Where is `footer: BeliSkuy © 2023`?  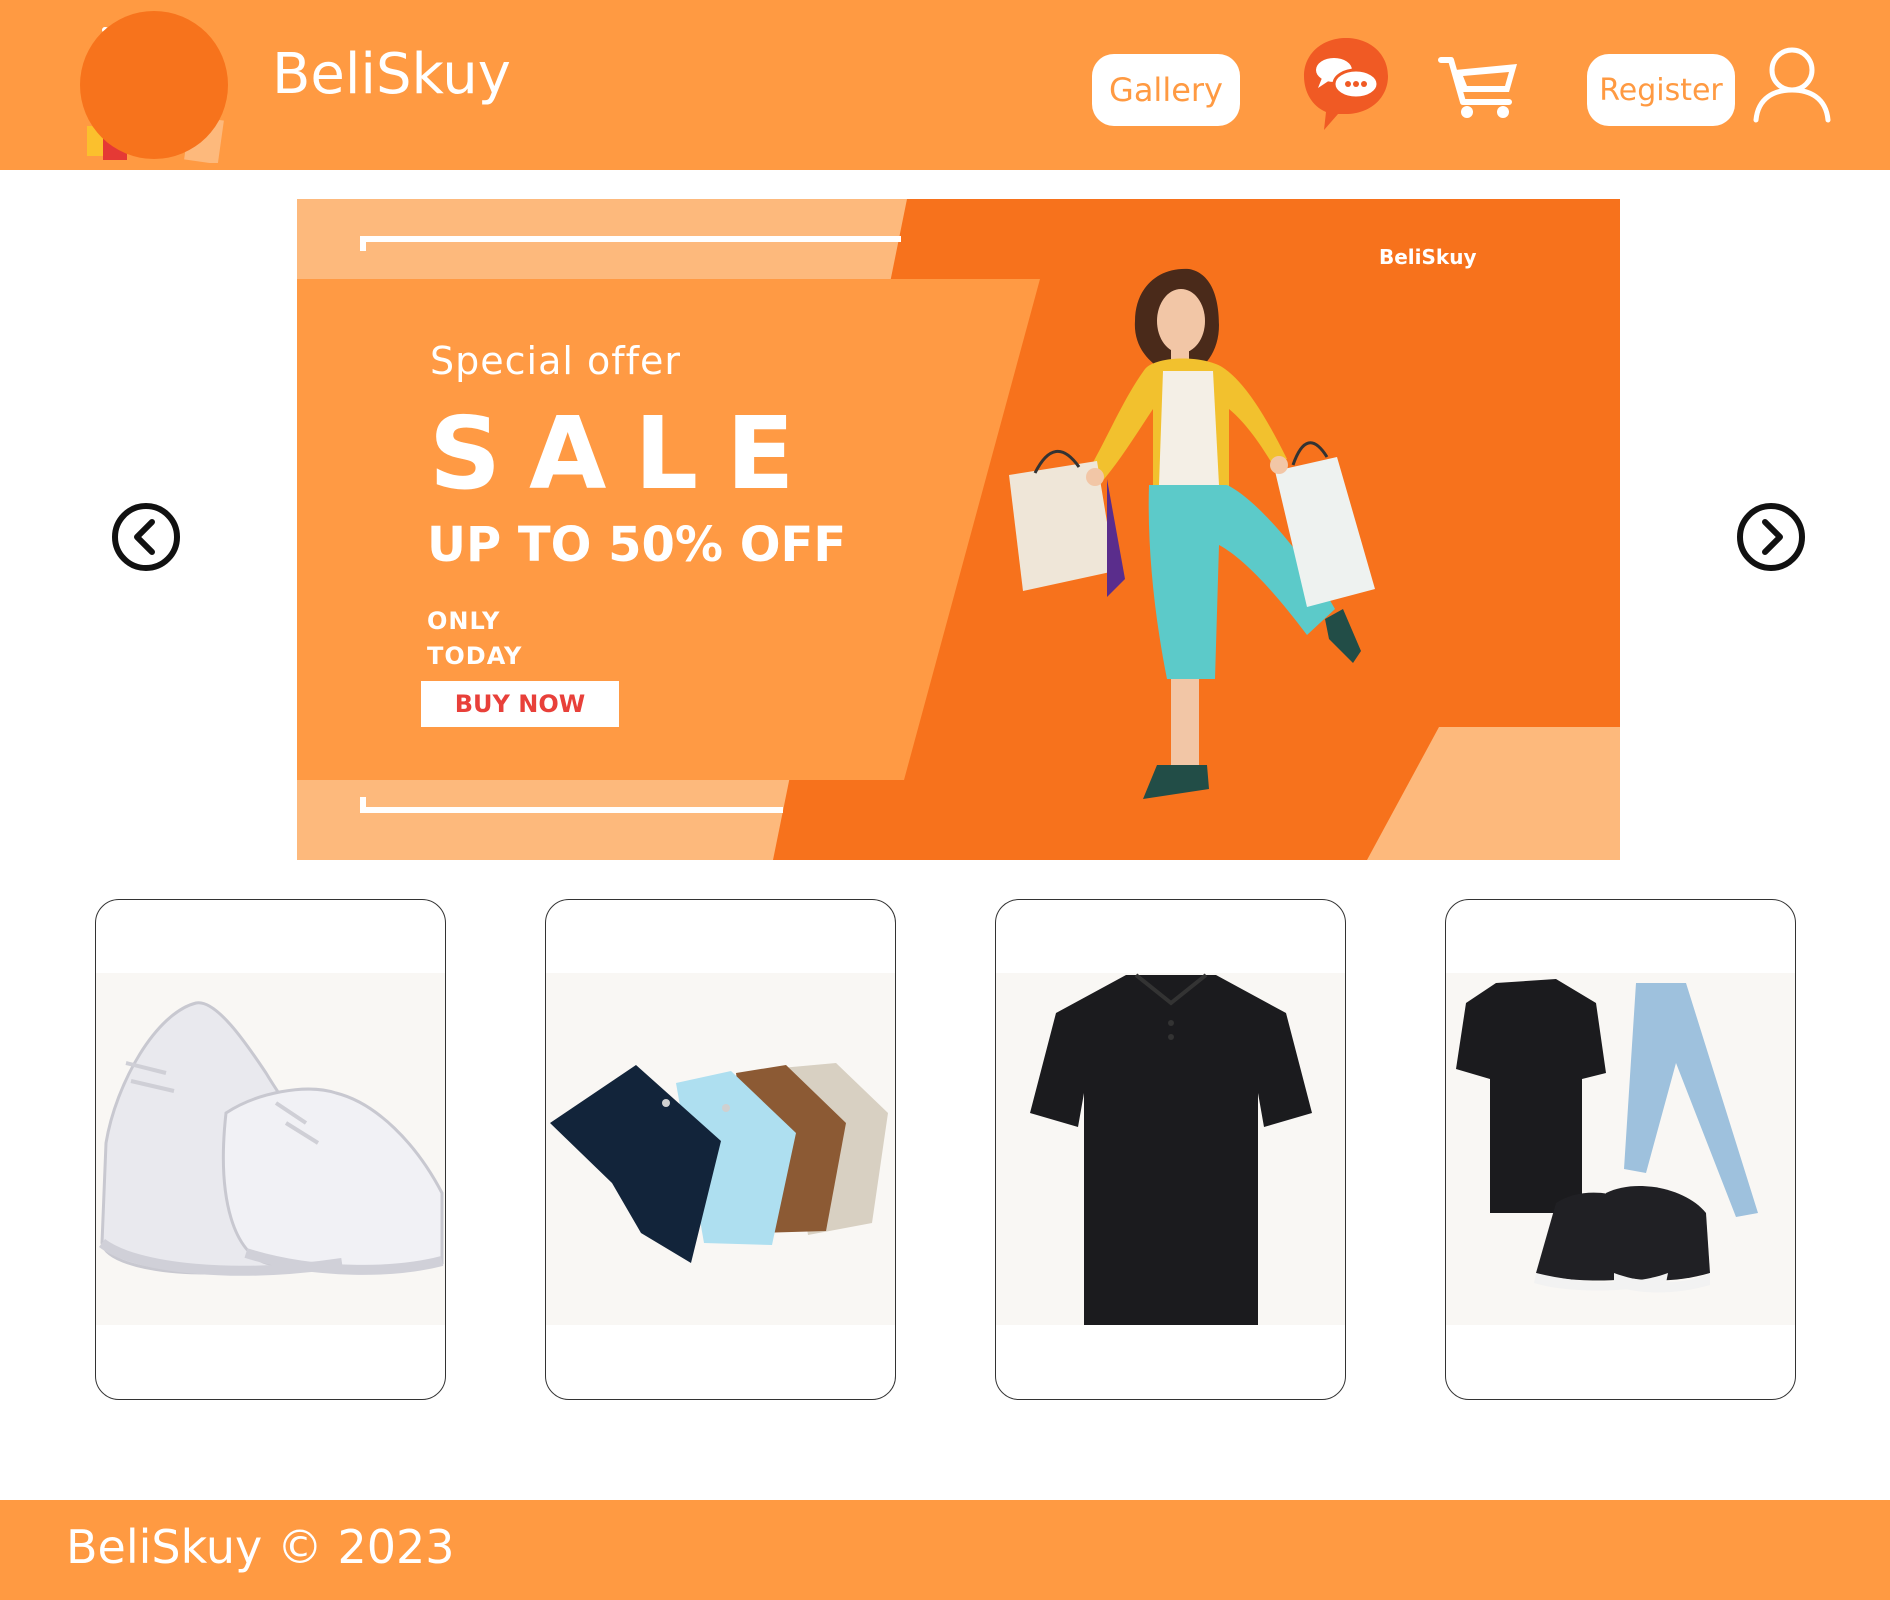 footer: BeliSkuy © 2023 is located at coordinates (945, 1550).